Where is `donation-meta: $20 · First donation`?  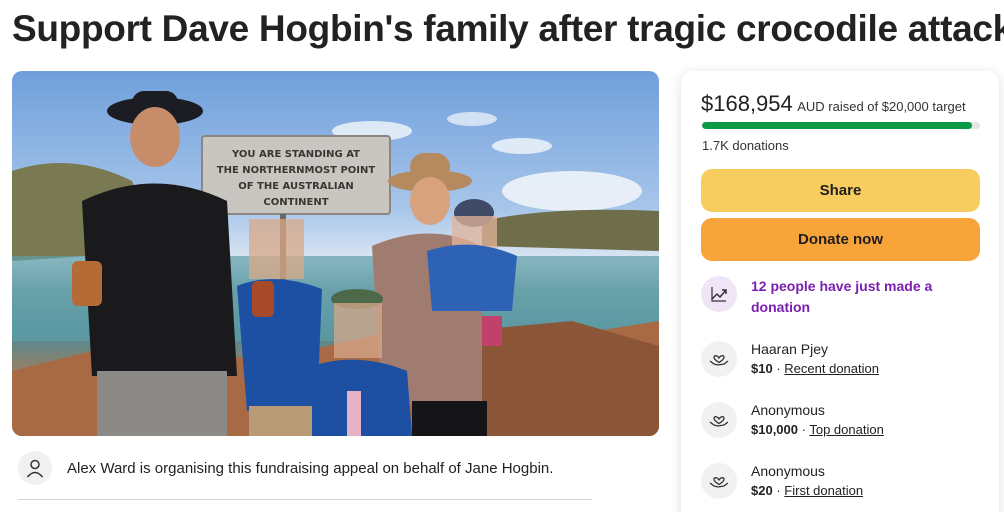 donation-meta: $20 · First donation is located at coordinates (807, 491).